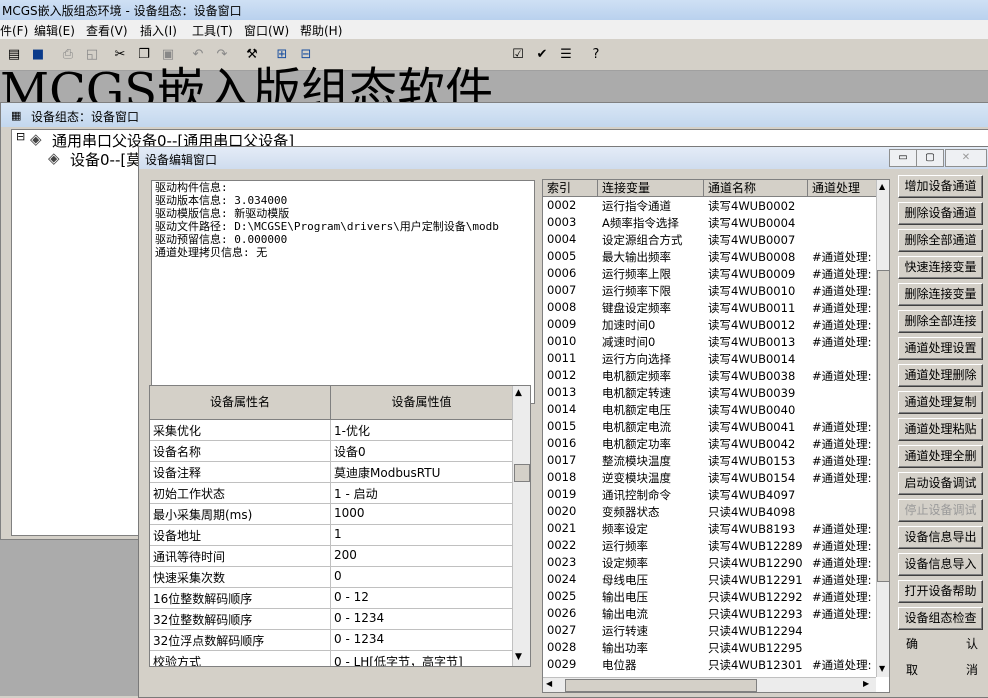 The image size is (988, 698). Describe the element at coordinates (38, 55) in the screenshot. I see `save-icon: ■` at that location.